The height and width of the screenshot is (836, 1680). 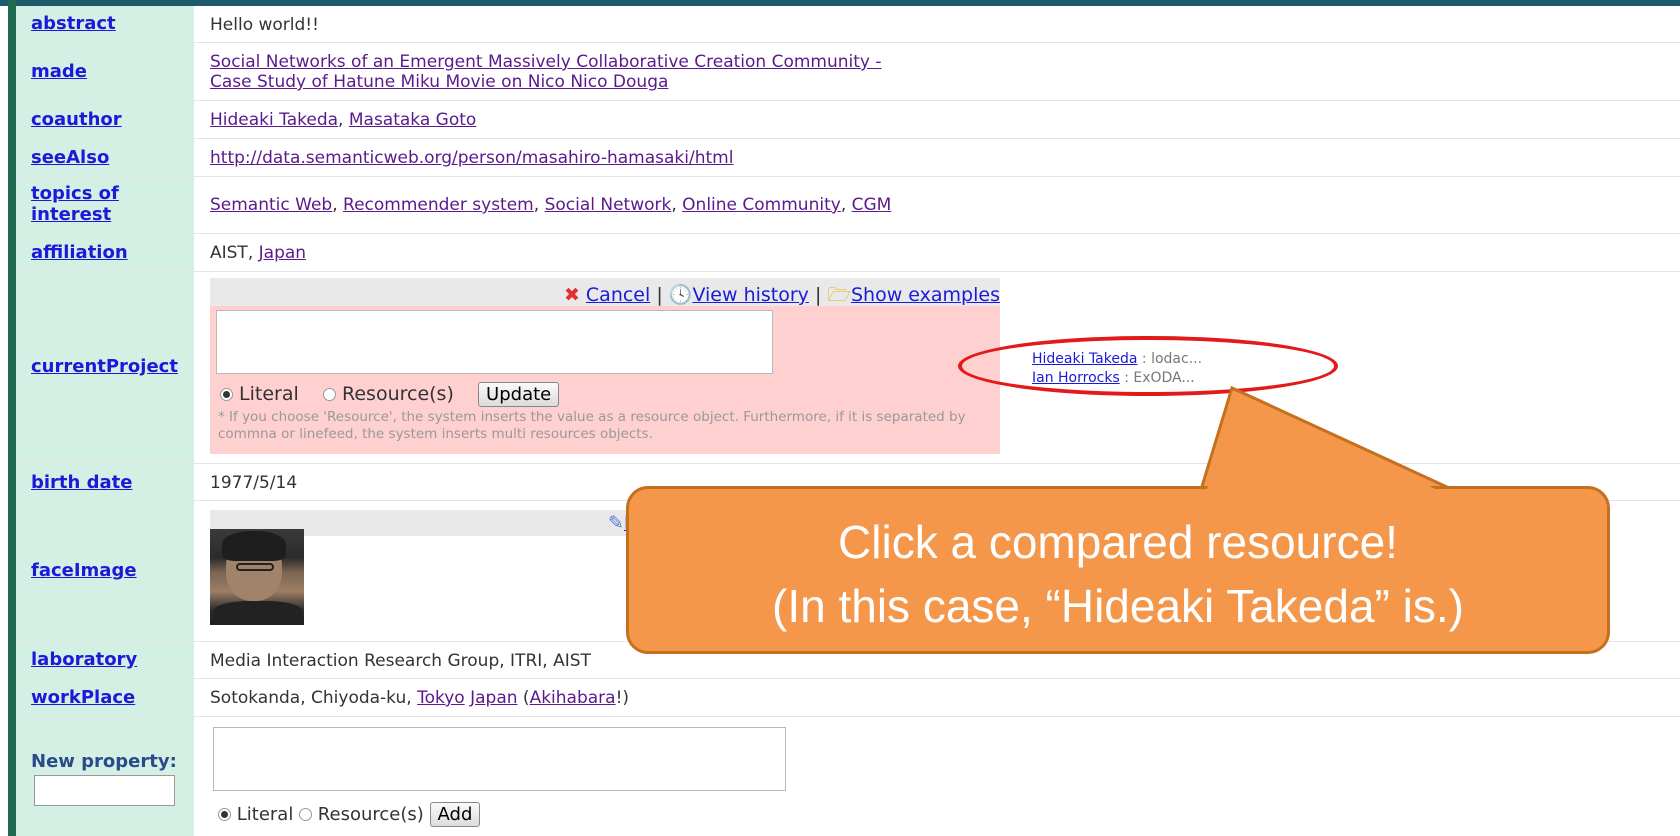 I want to click on row-abstract: abstract Hello world!!, so click(x=848, y=24).